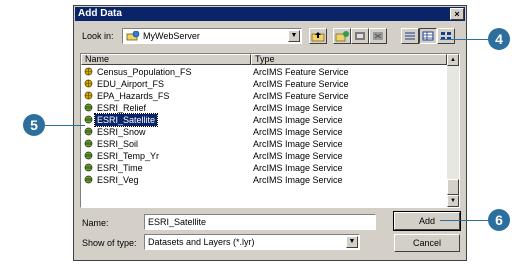  I want to click on callout-5: 5, so click(34, 125).